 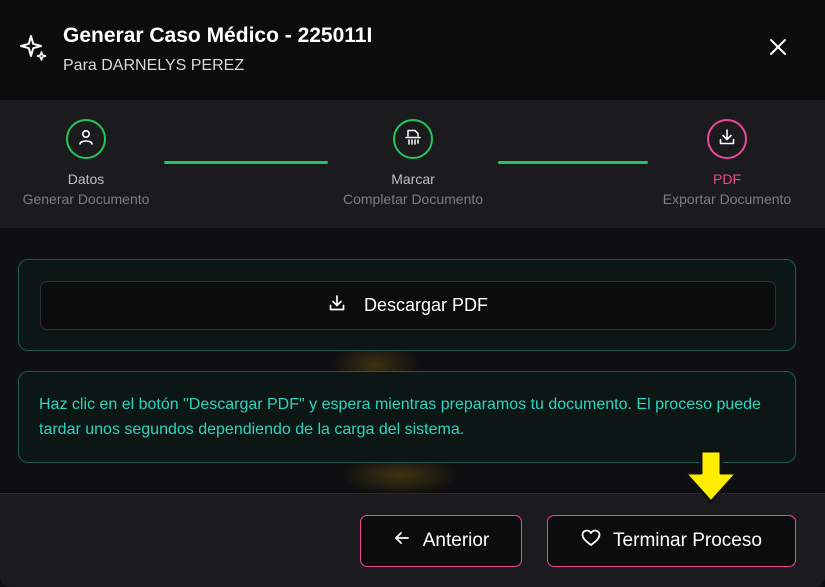 I want to click on step-datos-label: Datos, so click(x=86, y=179).